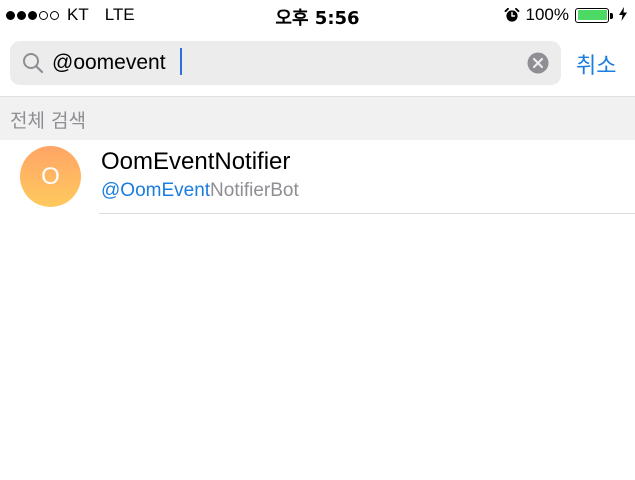 Image resolution: width=635 pixels, height=480 pixels. Describe the element at coordinates (317, 118) in the screenshot. I see `section-header: 전체 검색` at that location.